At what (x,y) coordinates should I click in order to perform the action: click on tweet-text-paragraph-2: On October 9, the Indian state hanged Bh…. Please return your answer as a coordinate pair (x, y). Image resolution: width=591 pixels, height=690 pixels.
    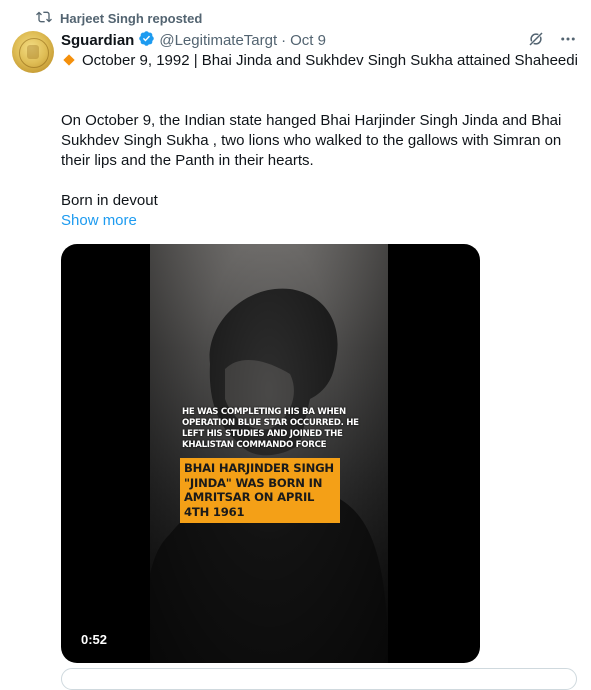
    Looking at the image, I should click on (311, 140).